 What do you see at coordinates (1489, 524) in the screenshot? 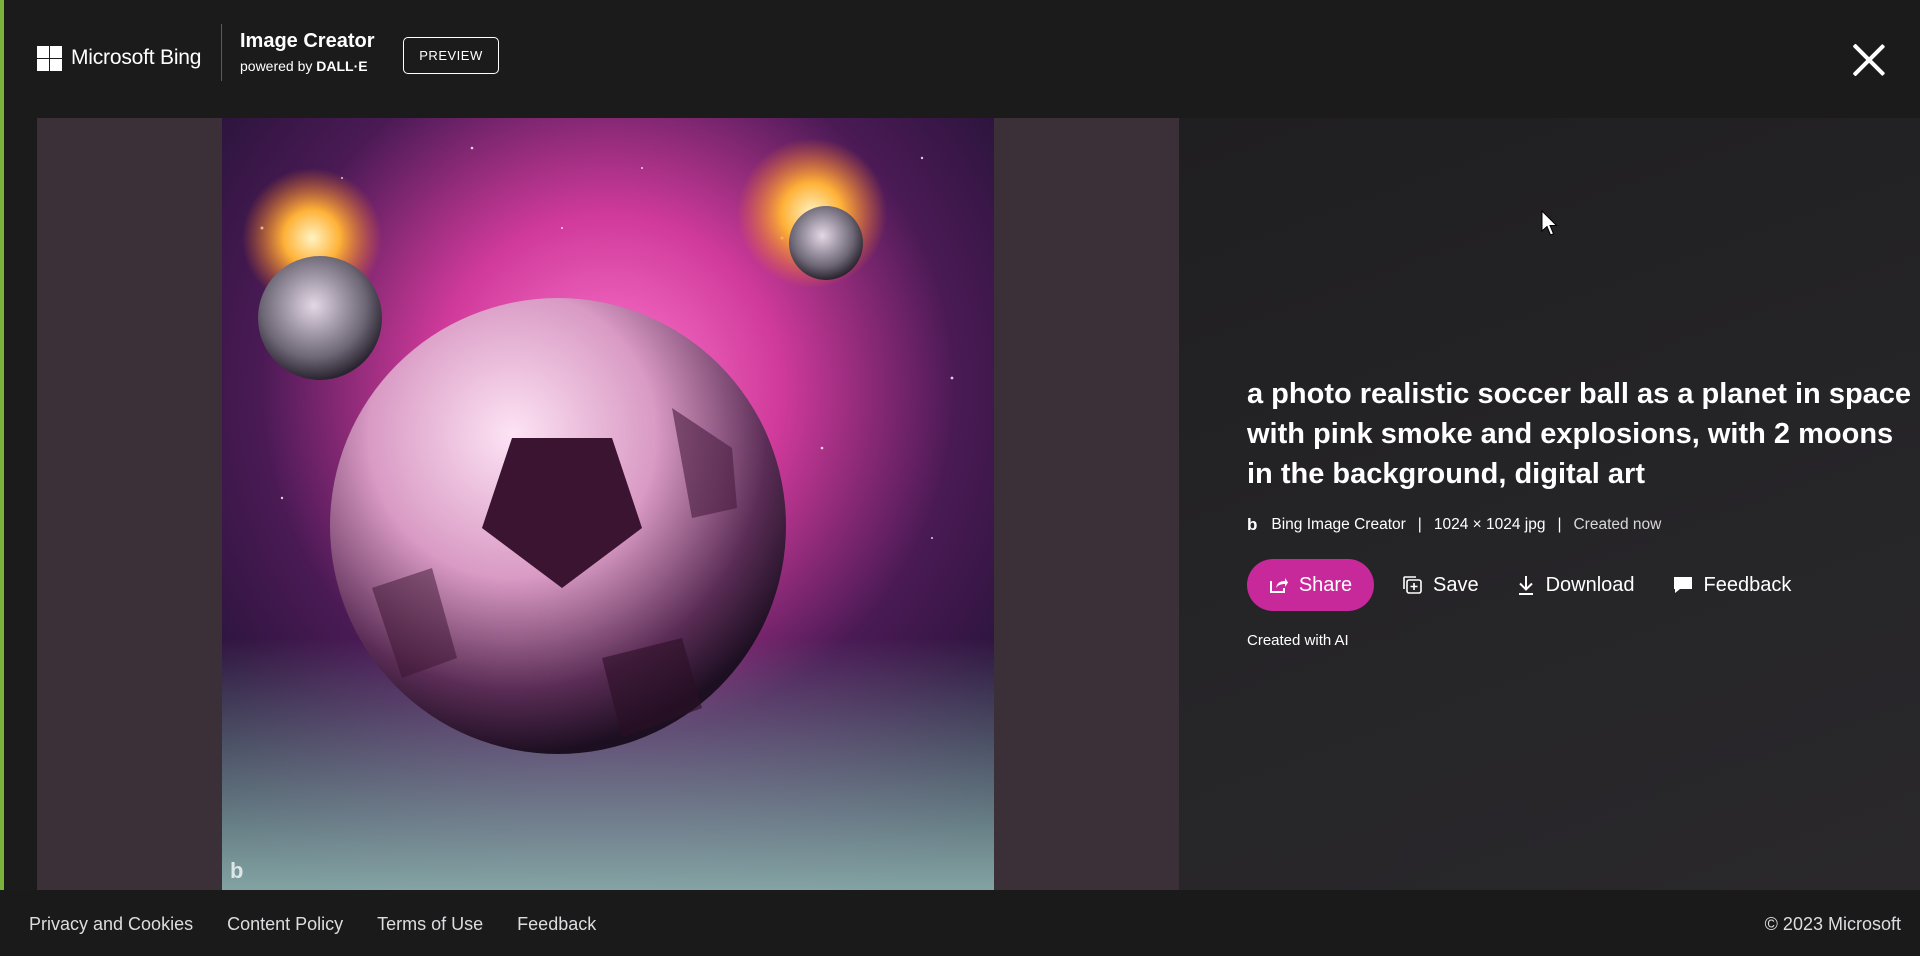
I see `meta-dimensions: 1024 × 1024 jpg` at bounding box center [1489, 524].